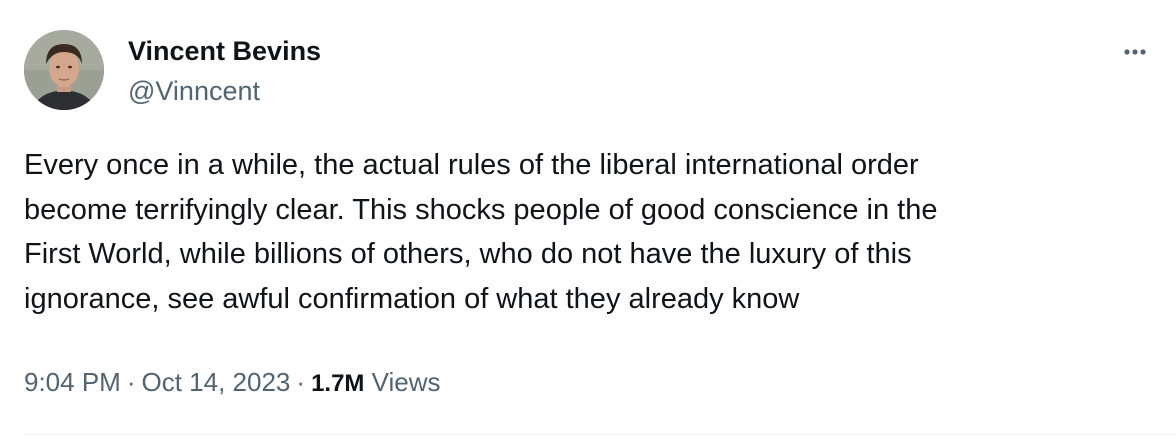  Describe the element at coordinates (72, 382) in the screenshot. I see `tweet-time: 9:04 PM` at that location.